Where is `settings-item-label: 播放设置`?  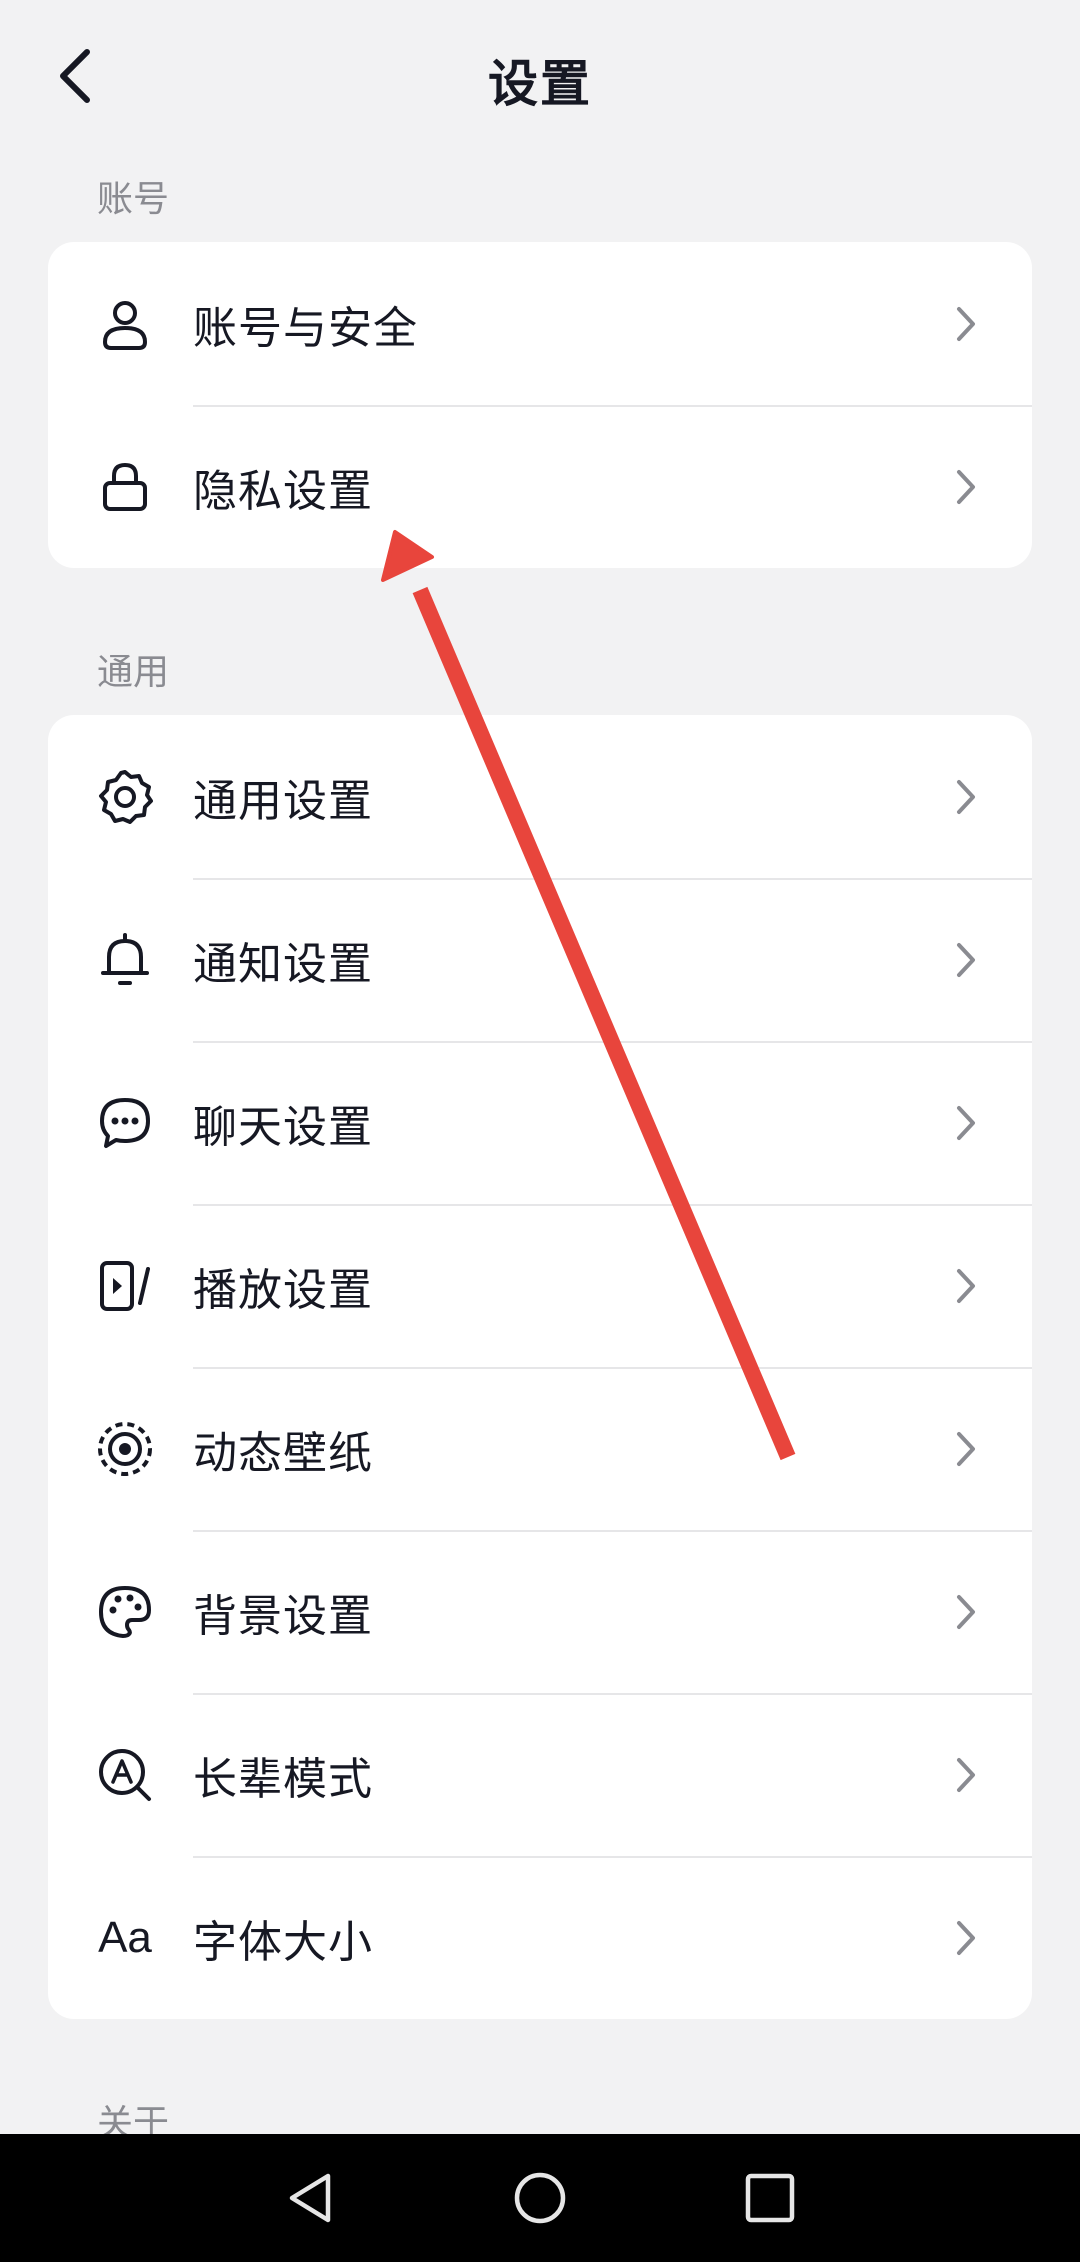
settings-item-label: 播放设置 is located at coordinates (283, 1290).